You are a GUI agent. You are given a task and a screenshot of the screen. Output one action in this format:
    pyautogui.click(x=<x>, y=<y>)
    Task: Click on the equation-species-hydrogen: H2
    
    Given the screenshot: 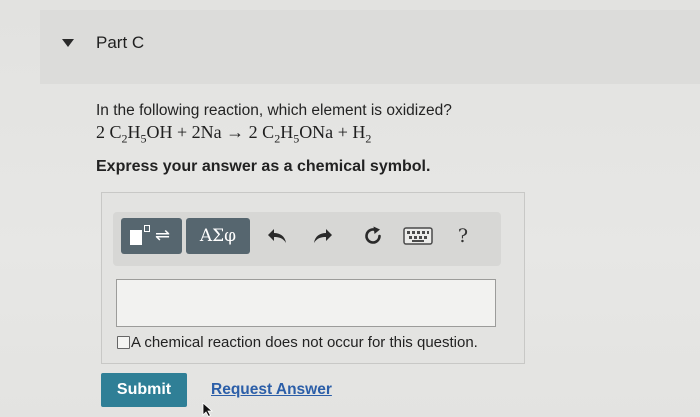 What is the action you would take?
    pyautogui.click(x=362, y=134)
    